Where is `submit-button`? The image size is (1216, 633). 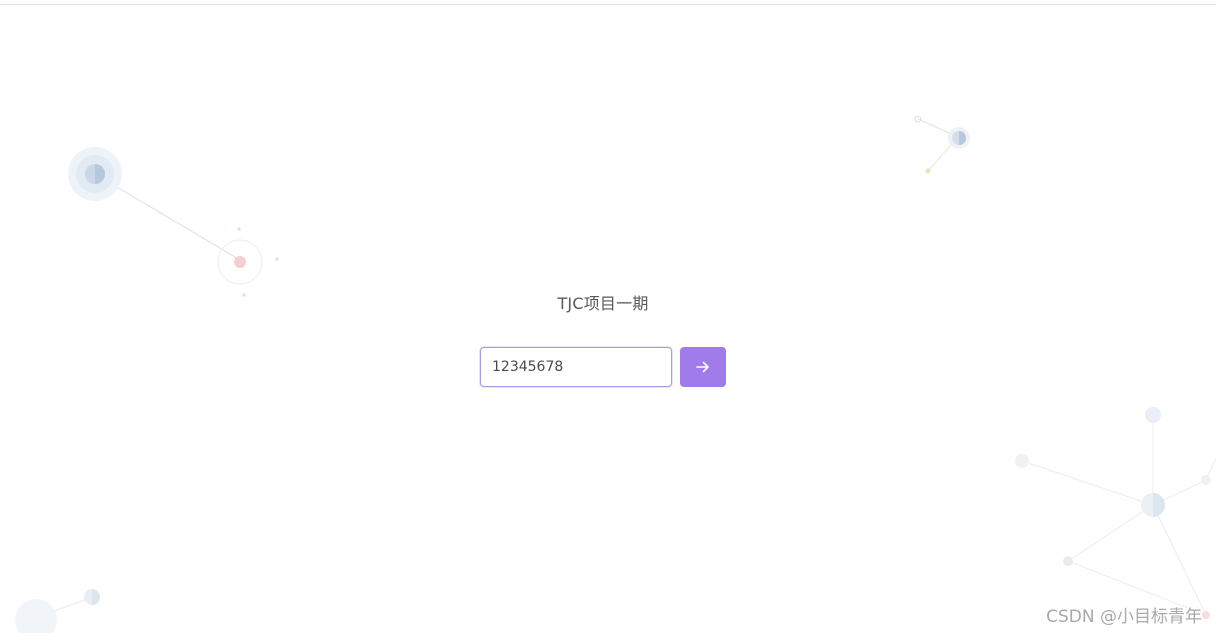 submit-button is located at coordinates (703, 367).